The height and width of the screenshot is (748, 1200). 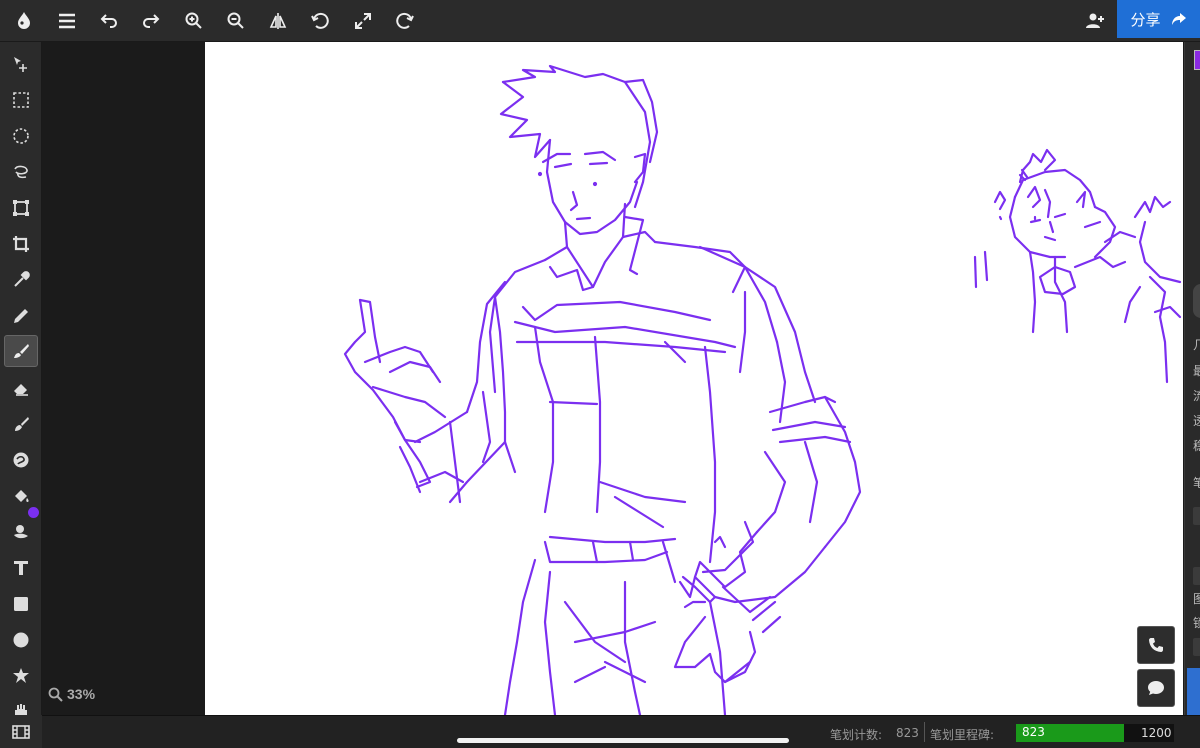 What do you see at coordinates (1196, 598) in the screenshot?
I see `panel-label-6: 图` at bounding box center [1196, 598].